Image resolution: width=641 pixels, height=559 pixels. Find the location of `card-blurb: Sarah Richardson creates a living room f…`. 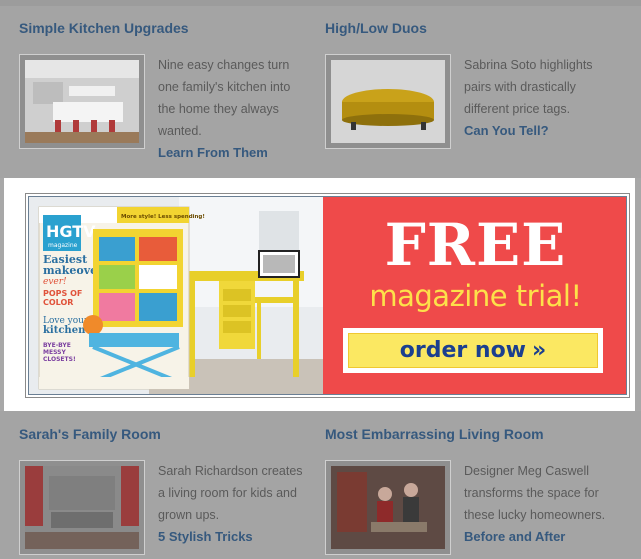

card-blurb: Sarah Richardson creates a living room f… is located at coordinates (233, 504).